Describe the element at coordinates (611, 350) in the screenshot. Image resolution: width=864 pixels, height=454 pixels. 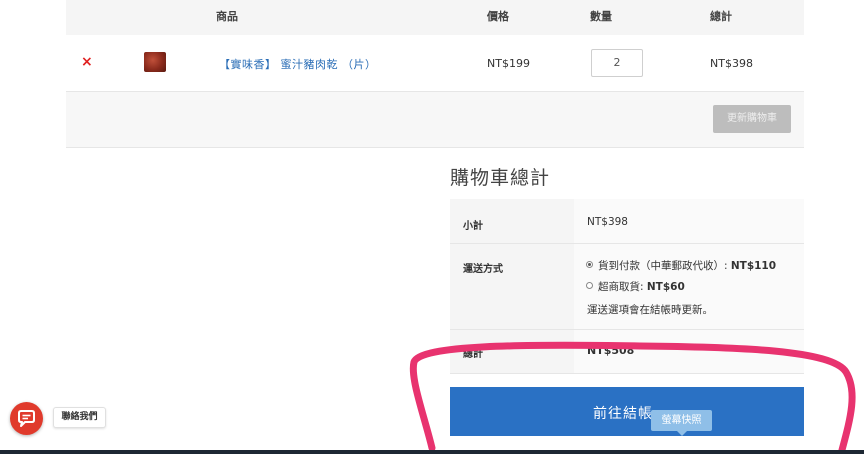
I see `order-total-value: NT$508` at that location.